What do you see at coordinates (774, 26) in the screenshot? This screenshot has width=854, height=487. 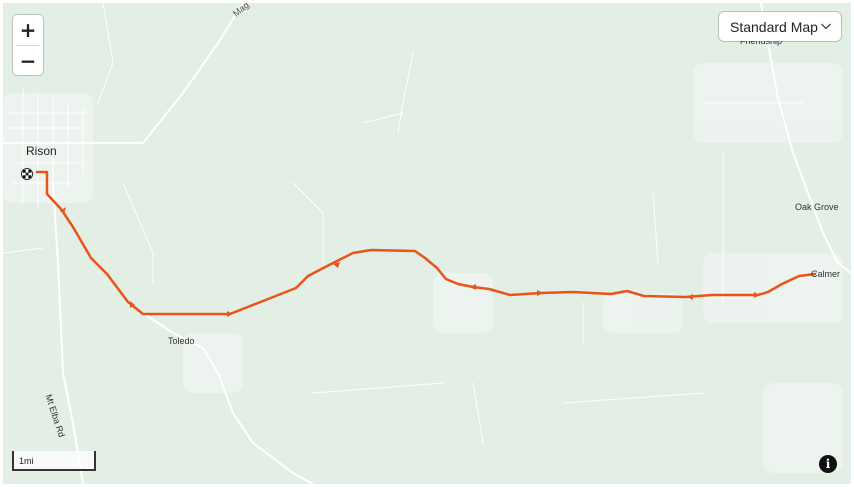 I see `map-style-value: Standard Map` at bounding box center [774, 26].